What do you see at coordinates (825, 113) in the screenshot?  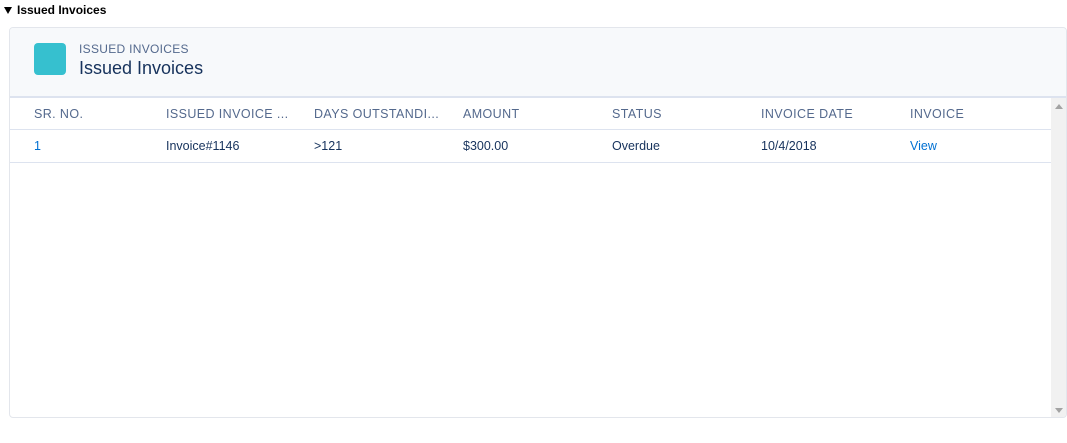 I see `column-header-invoice-date: INVOICE DATE` at bounding box center [825, 113].